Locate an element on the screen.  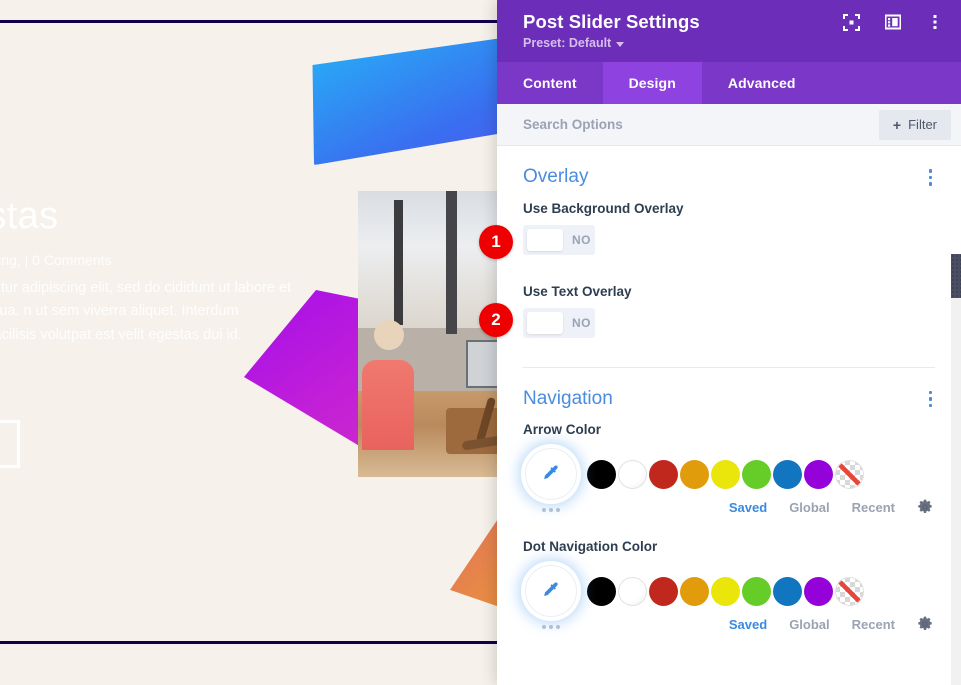
section-navigation-menu-icon is located at coordinates (931, 399).